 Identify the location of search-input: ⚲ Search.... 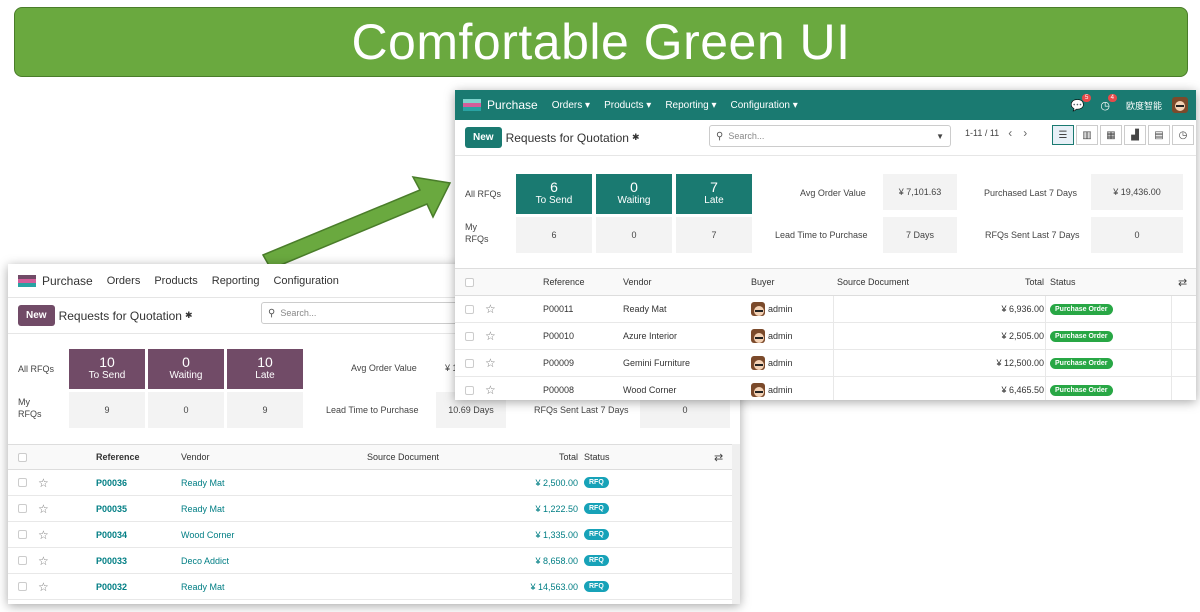
(361, 313).